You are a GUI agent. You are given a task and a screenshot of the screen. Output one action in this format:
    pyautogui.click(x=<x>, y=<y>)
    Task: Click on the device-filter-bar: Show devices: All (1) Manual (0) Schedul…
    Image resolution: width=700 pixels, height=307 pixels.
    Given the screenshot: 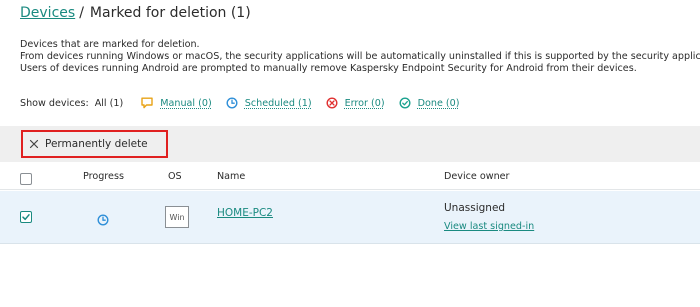 What is the action you would take?
    pyautogui.click(x=247, y=103)
    